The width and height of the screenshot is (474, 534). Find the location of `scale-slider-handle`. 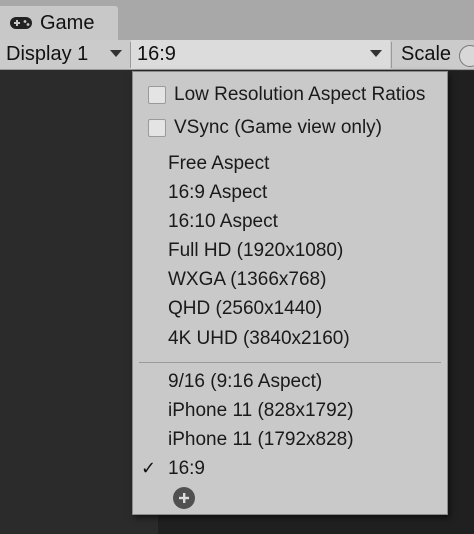

scale-slider-handle is located at coordinates (466, 56).